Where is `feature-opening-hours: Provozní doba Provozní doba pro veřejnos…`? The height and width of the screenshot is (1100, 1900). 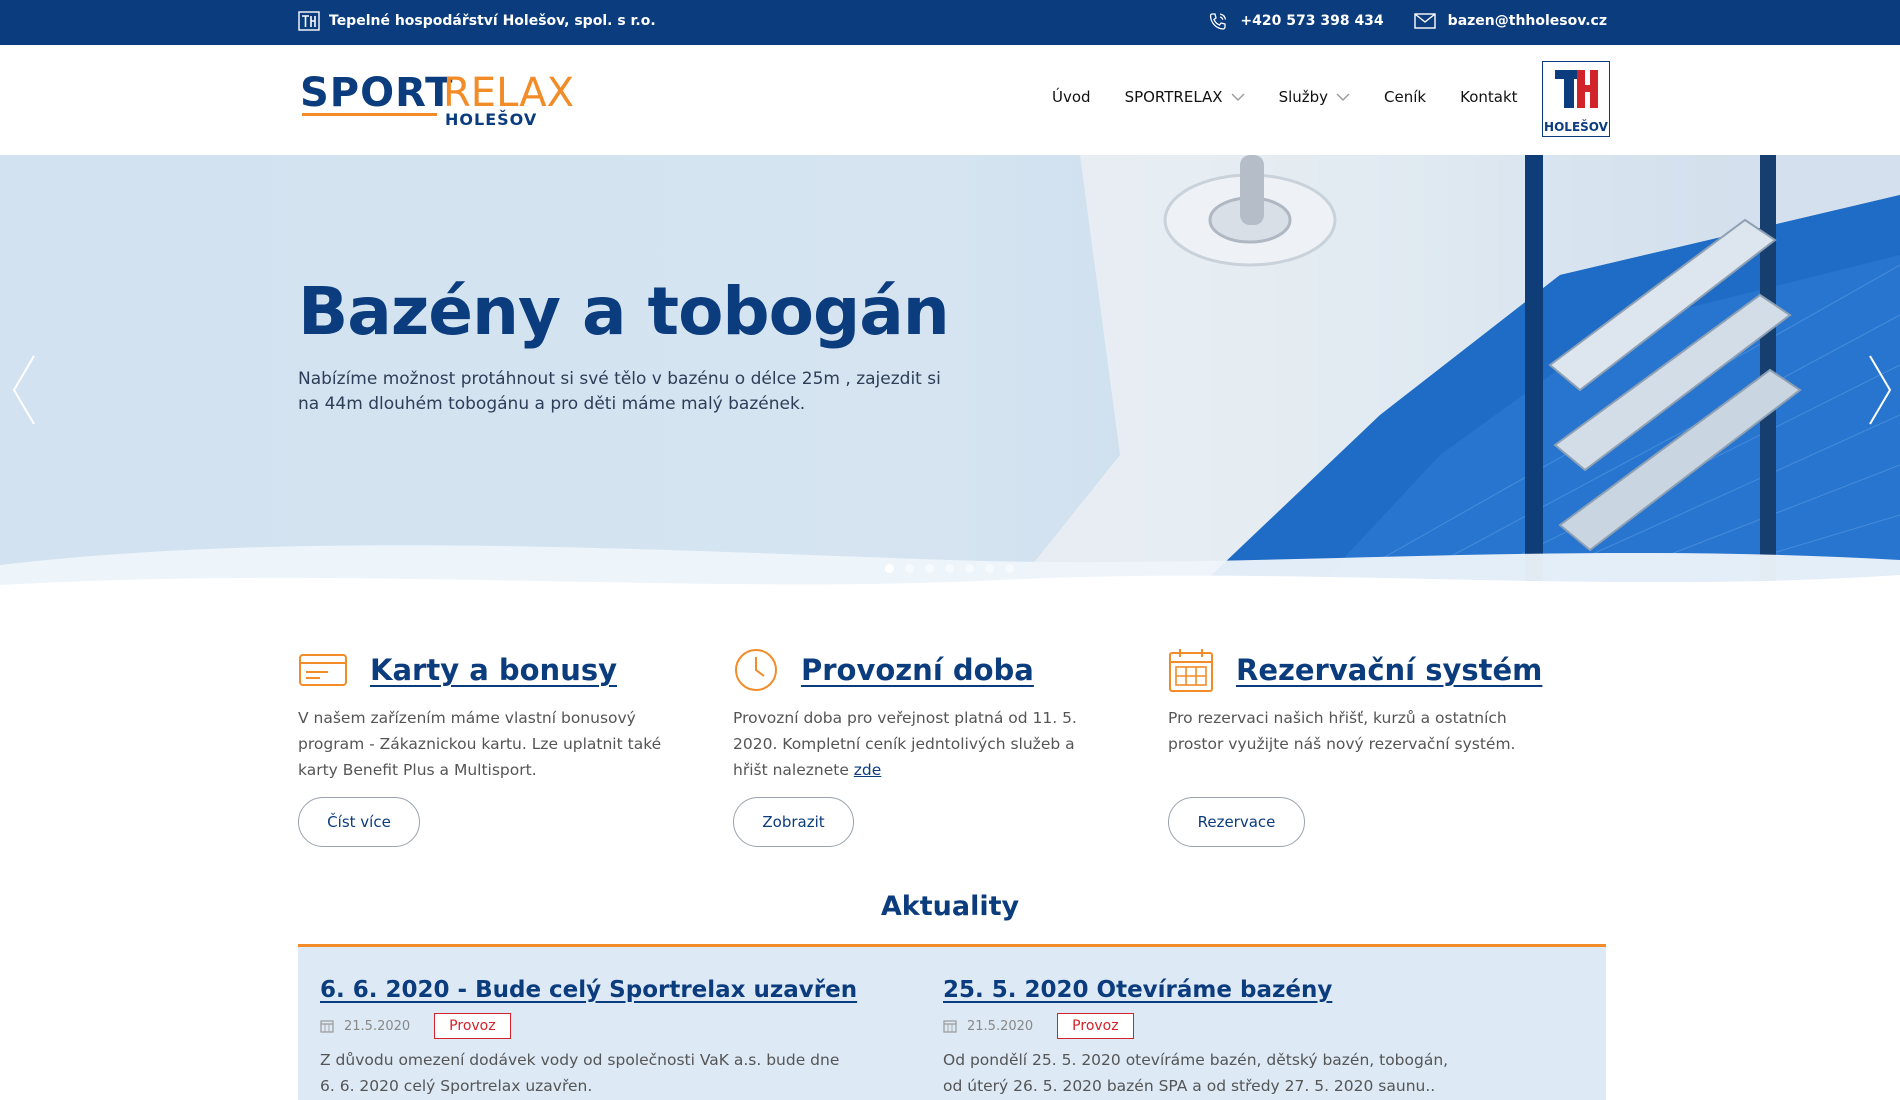
feature-opening-hours: Provozní doba Provozní doba pro veřejnos… is located at coordinates (933, 746).